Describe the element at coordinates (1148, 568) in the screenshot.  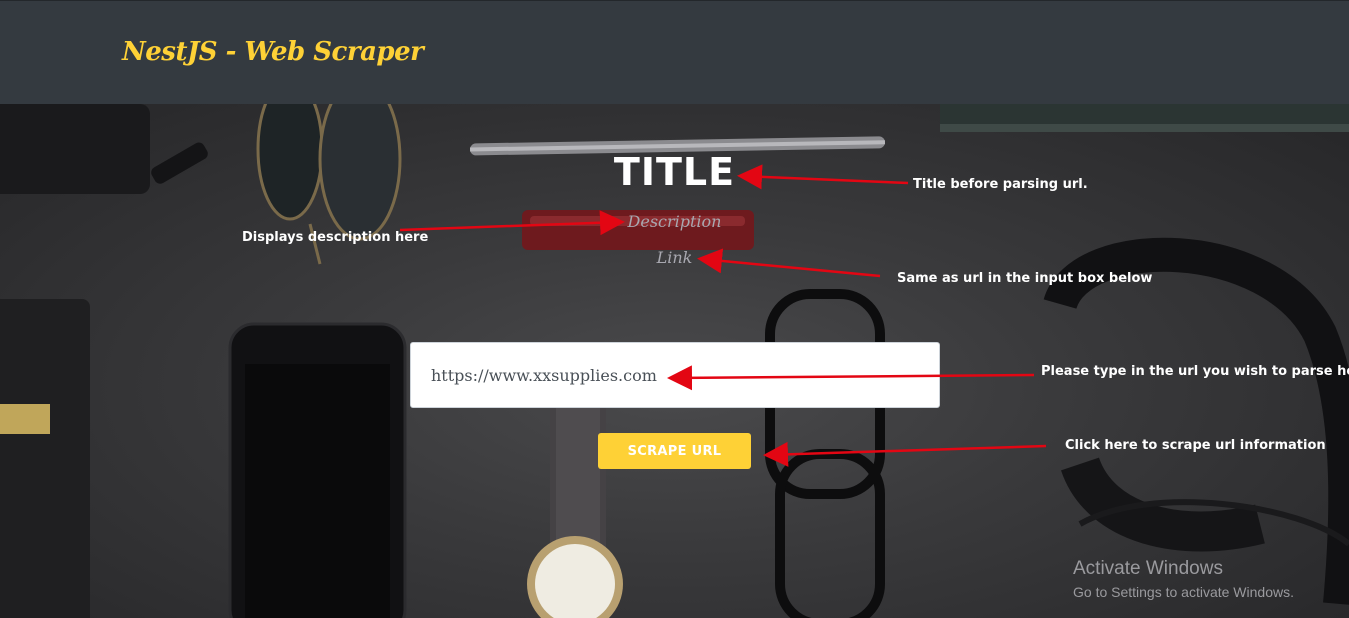
I see `activation-watermark-title: Activate Windows` at that location.